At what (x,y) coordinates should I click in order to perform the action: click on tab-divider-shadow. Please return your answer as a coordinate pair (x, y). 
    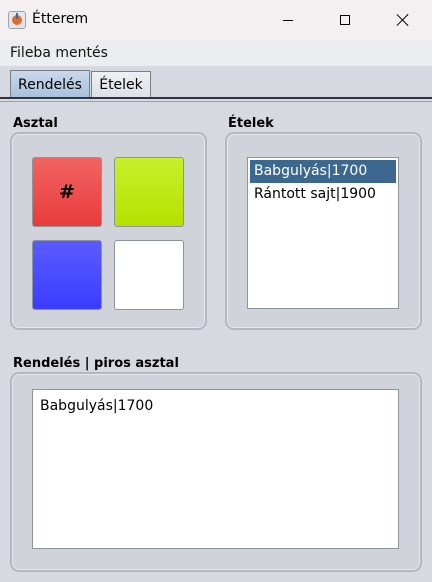
    Looking at the image, I should click on (216, 101).